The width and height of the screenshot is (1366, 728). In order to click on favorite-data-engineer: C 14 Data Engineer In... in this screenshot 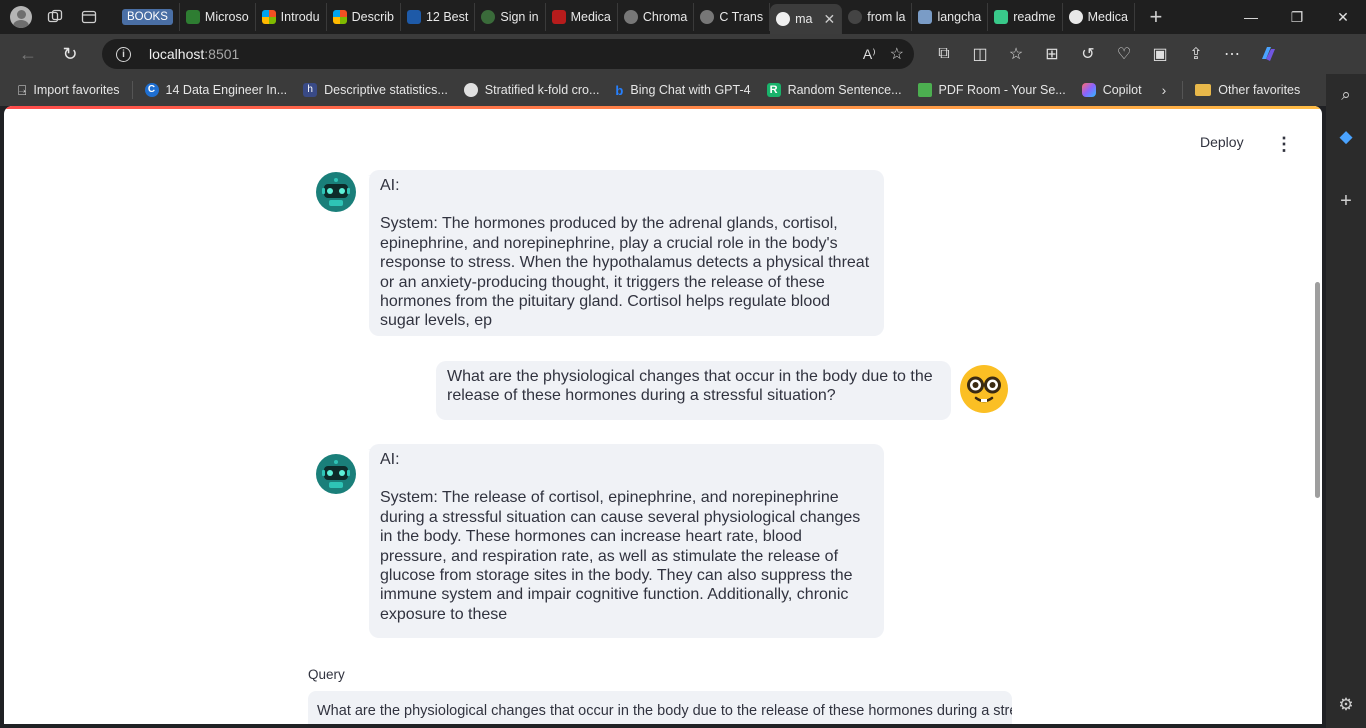, I will do `click(216, 90)`.